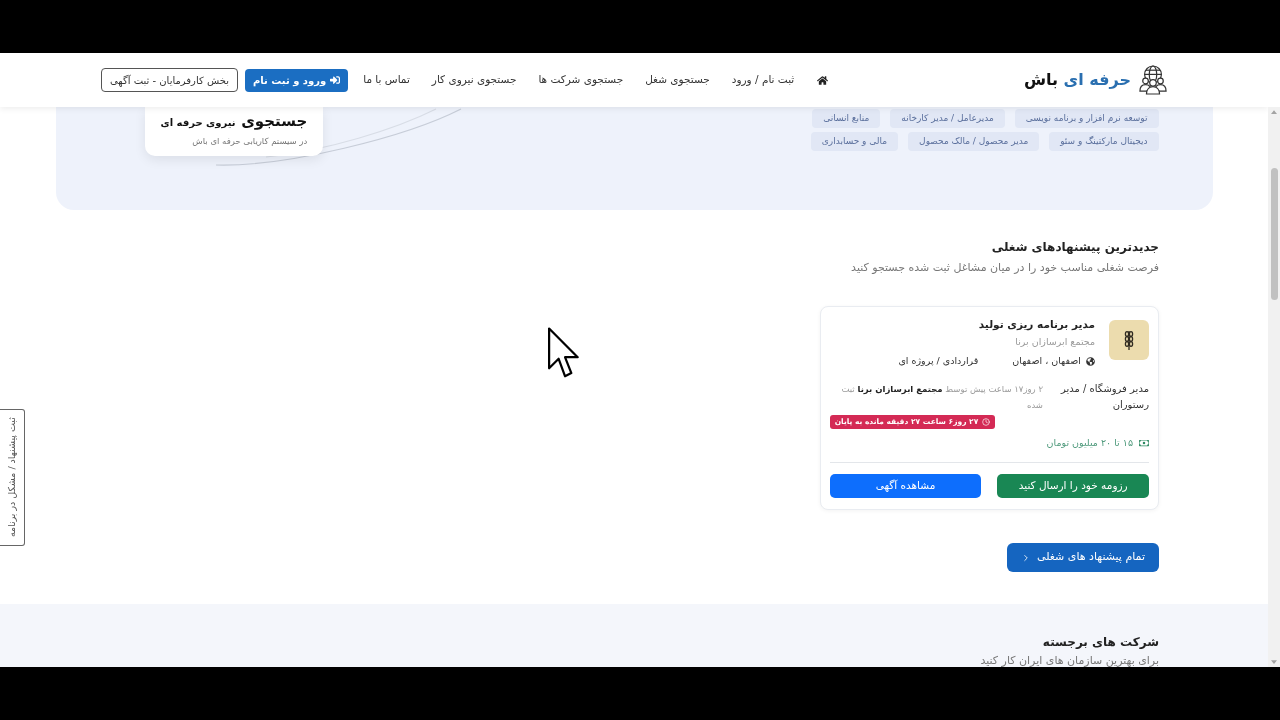  What do you see at coordinates (1153, 80) in the screenshot?
I see `people-globe-icon` at bounding box center [1153, 80].